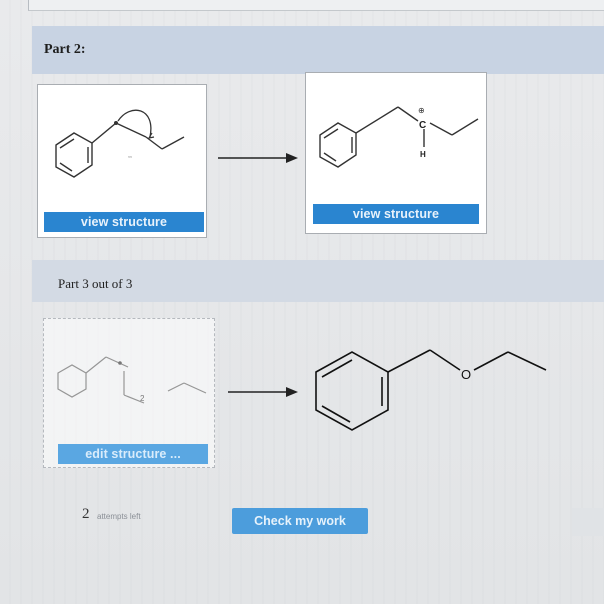 This screenshot has width=604, height=604. What do you see at coordinates (588, 522) in the screenshot?
I see `next-button-partial` at bounding box center [588, 522].